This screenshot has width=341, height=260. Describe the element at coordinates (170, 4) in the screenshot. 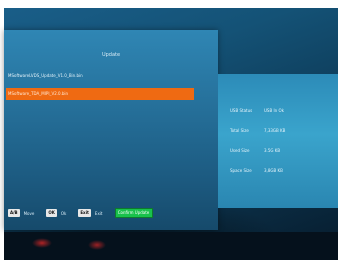

I see `frame-top` at that location.